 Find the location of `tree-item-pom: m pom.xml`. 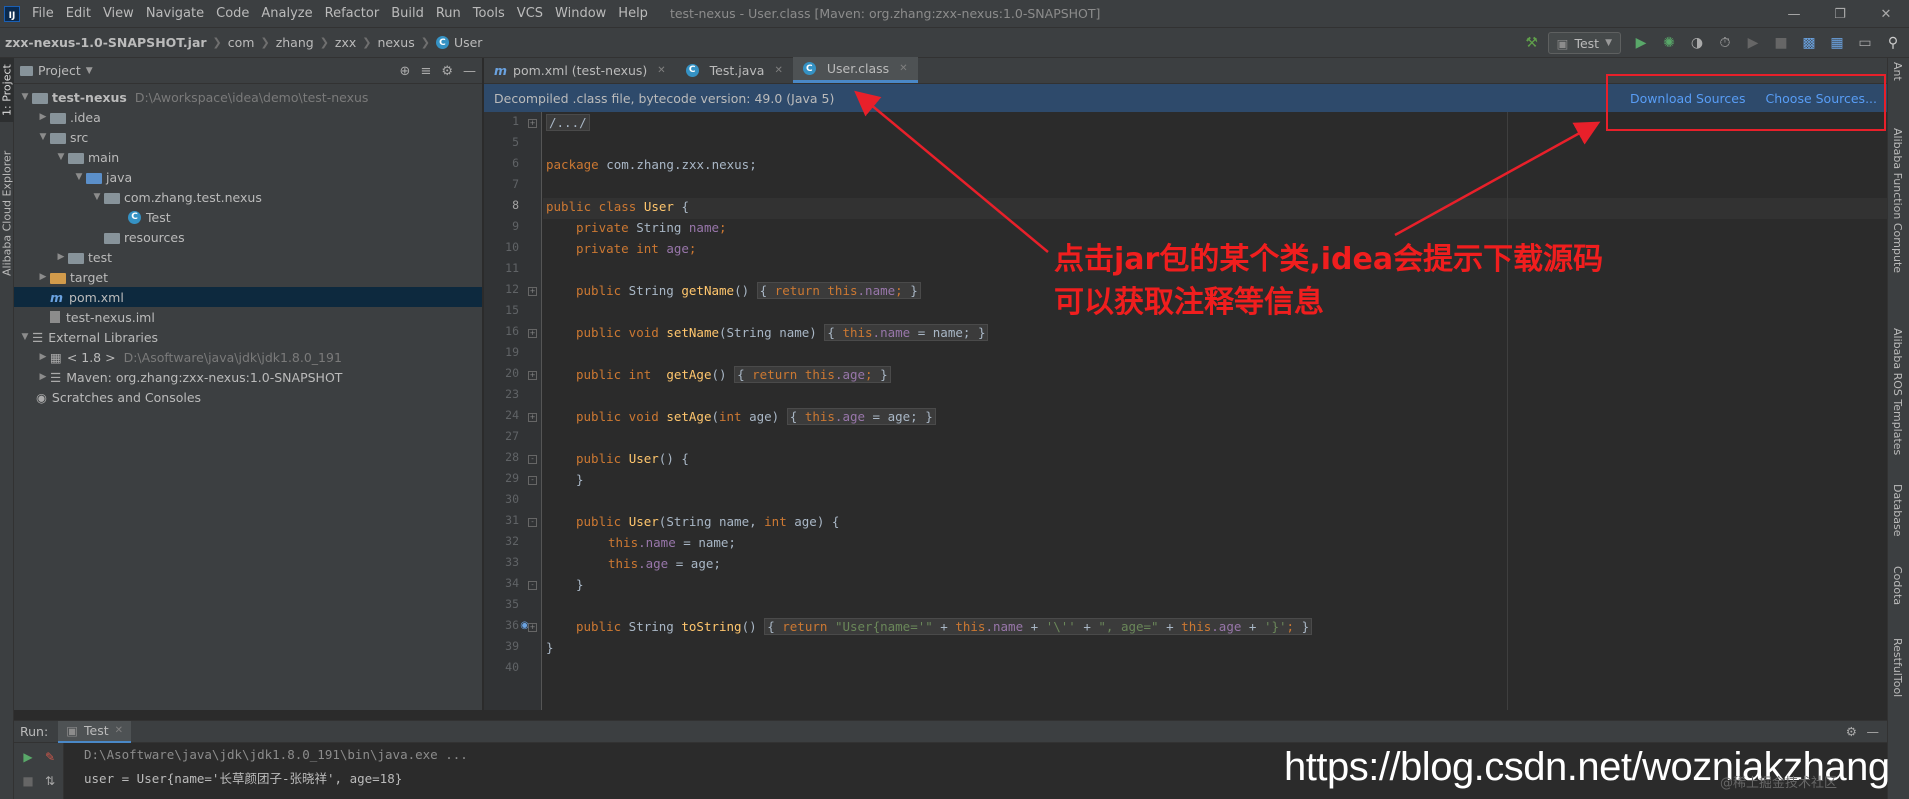

tree-item-pom: m pom.xml is located at coordinates (248, 297).